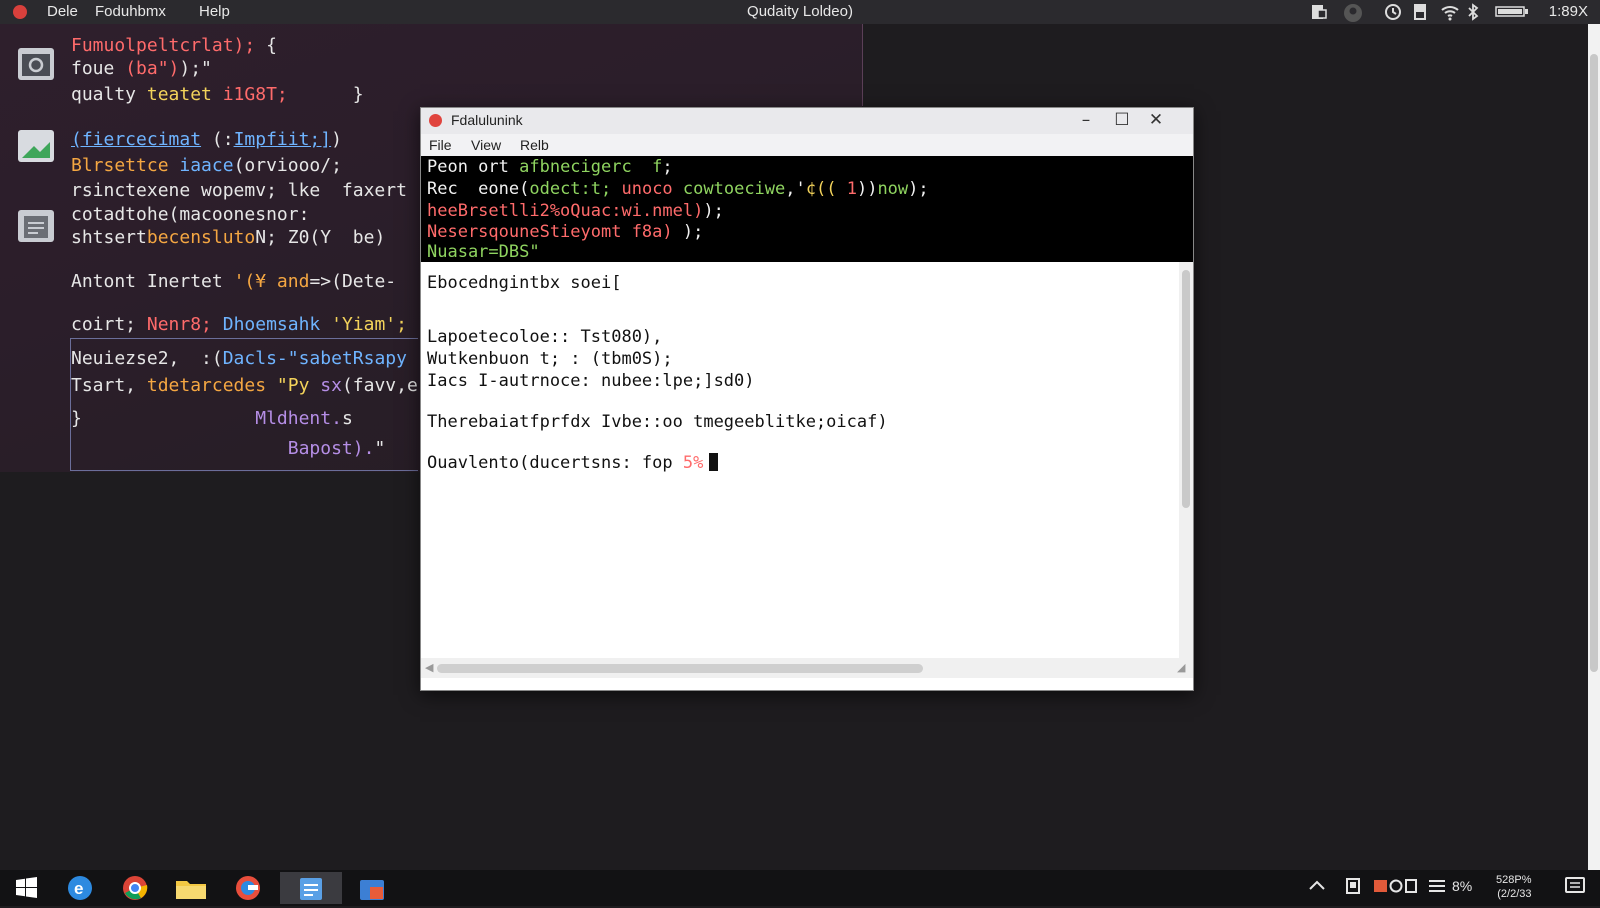  What do you see at coordinates (550, 167) in the screenshot?
I see `terminal-line: Peon ort afbnecigerc f;` at bounding box center [550, 167].